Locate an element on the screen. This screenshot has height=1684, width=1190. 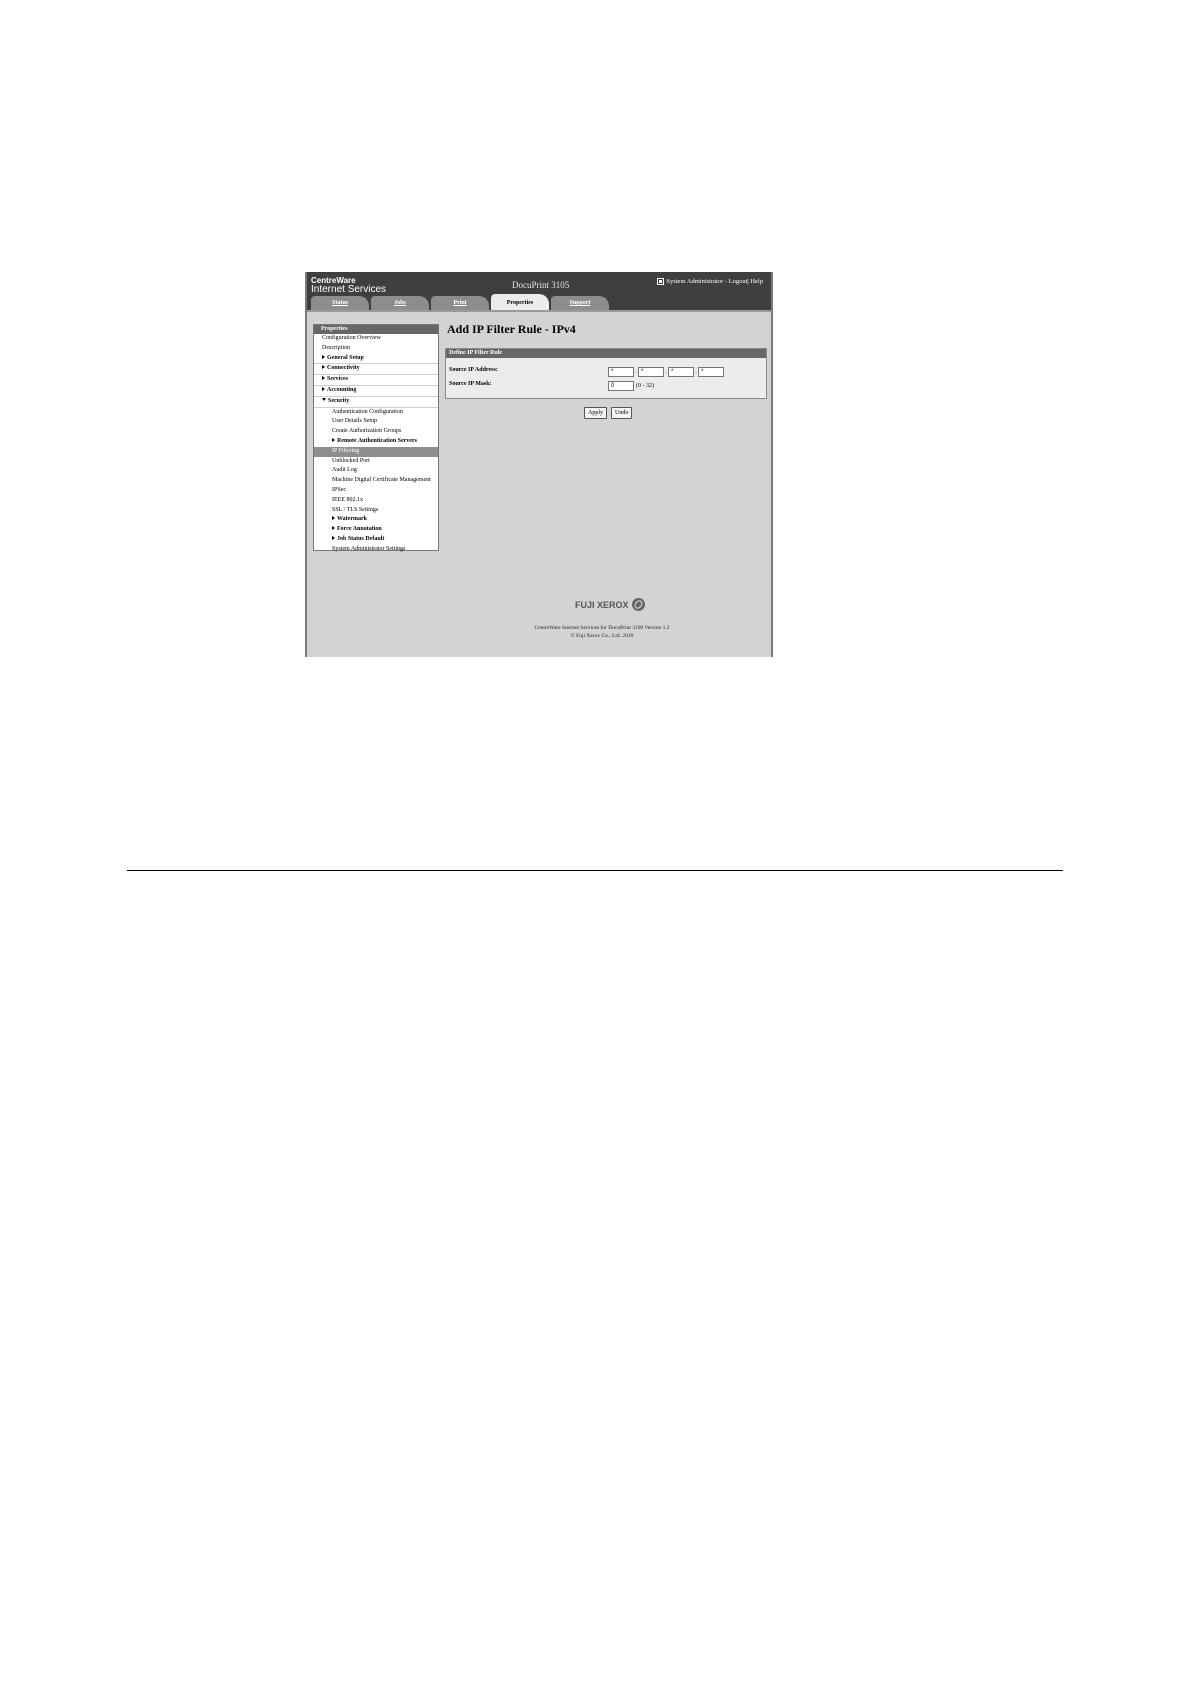
user-icon is located at coordinates (661, 281).